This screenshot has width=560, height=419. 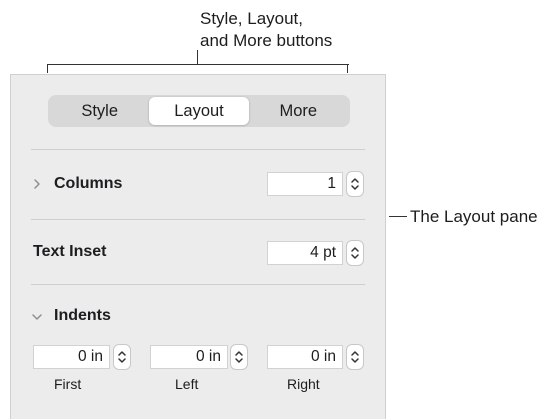 What do you see at coordinates (266, 40) in the screenshot?
I see `callout-buttons-line2: and More buttons` at bounding box center [266, 40].